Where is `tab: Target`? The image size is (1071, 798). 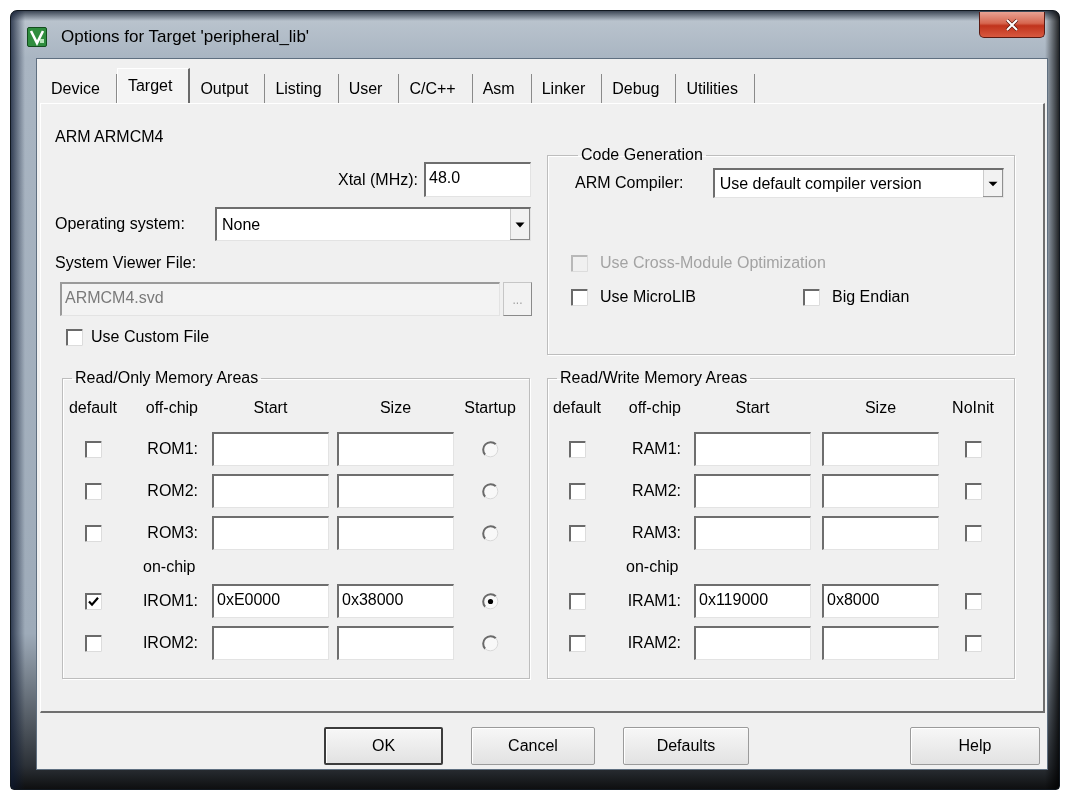 tab: Target is located at coordinates (153, 85).